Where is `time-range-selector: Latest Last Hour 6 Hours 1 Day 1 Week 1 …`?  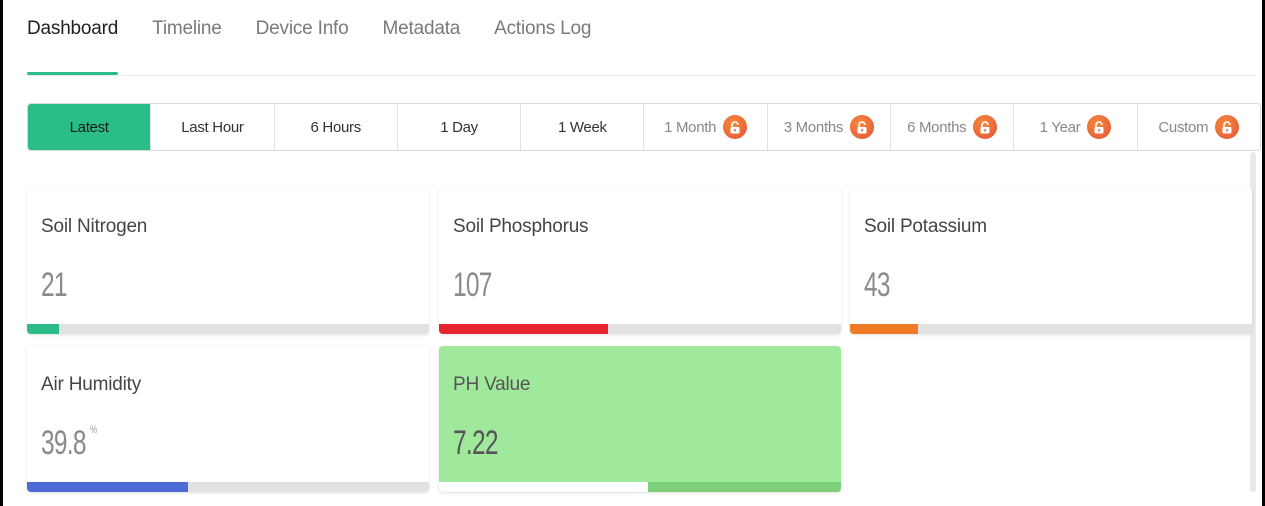
time-range-selector: Latest Last Hour 6 Hours 1 Day 1 Week 1 … is located at coordinates (644, 127).